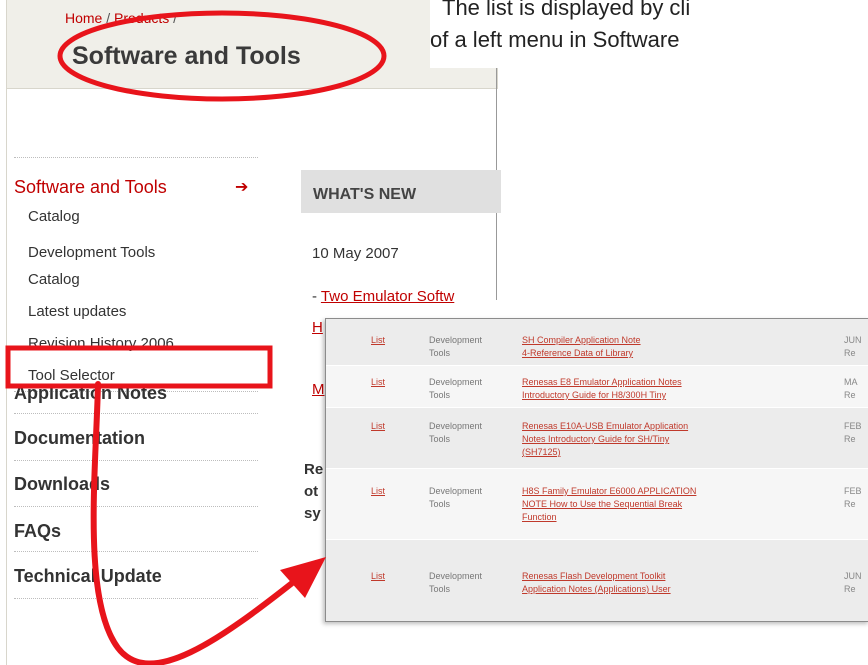 This screenshot has width=868, height=665. What do you see at coordinates (88, 576) in the screenshot?
I see `menu-item-technical-update: Technical Update` at bounding box center [88, 576].